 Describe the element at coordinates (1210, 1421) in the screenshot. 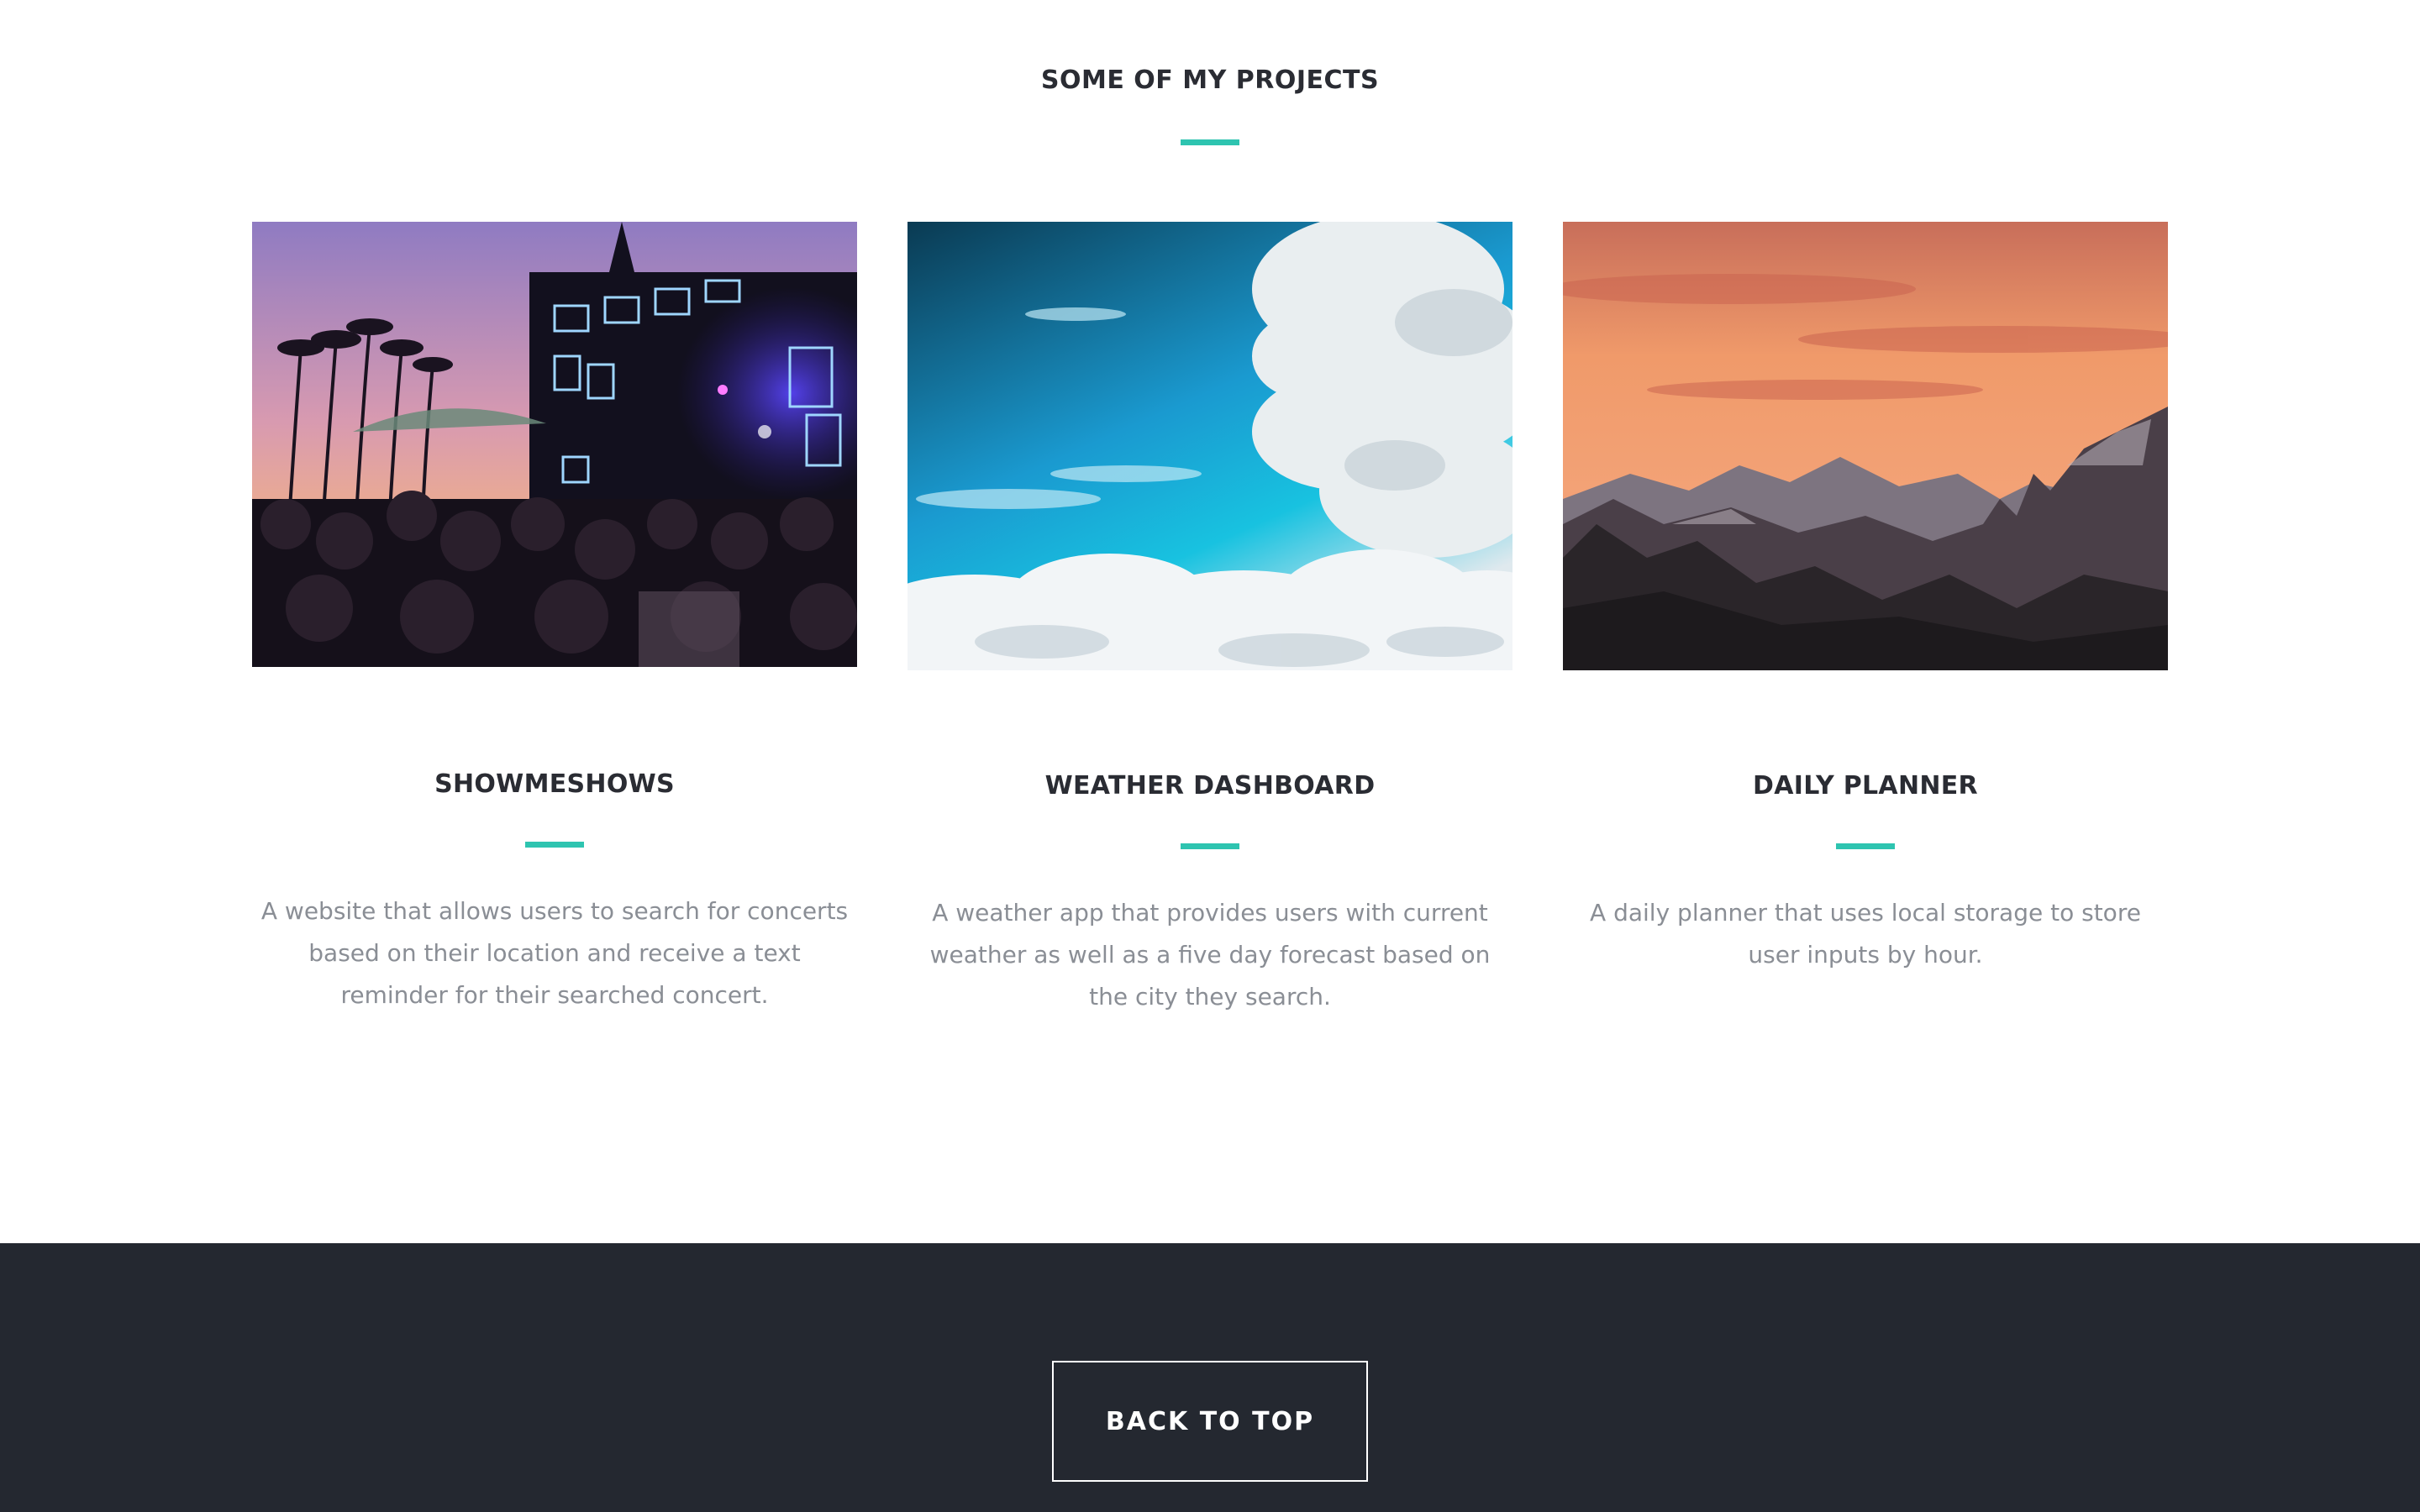

I see `back-to-top-button: BACK TO TOP` at that location.